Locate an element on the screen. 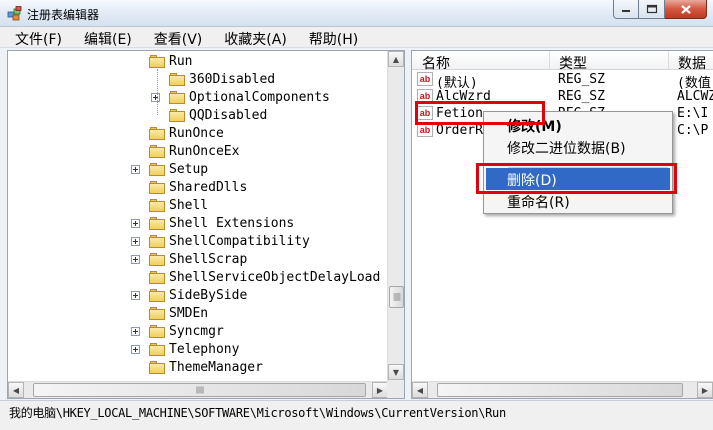 This screenshot has width=713, height=430. tree-node: ShellScrap is located at coordinates (198, 260).